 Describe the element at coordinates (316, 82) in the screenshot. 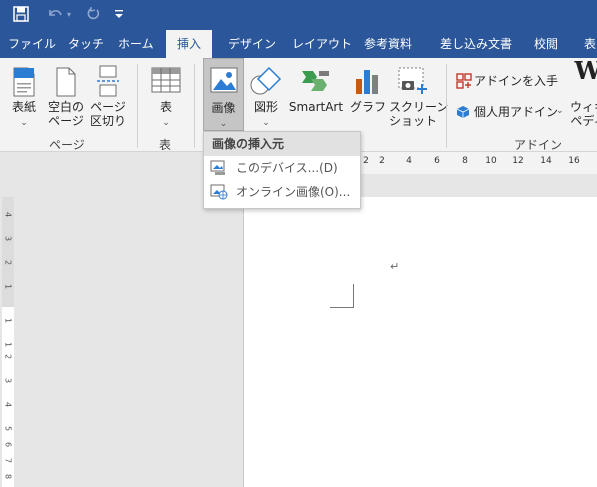

I see `smartart-icon` at that location.